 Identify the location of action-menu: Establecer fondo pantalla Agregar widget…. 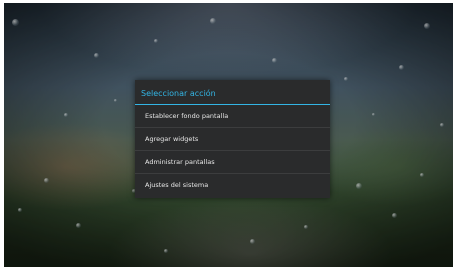
(232, 151).